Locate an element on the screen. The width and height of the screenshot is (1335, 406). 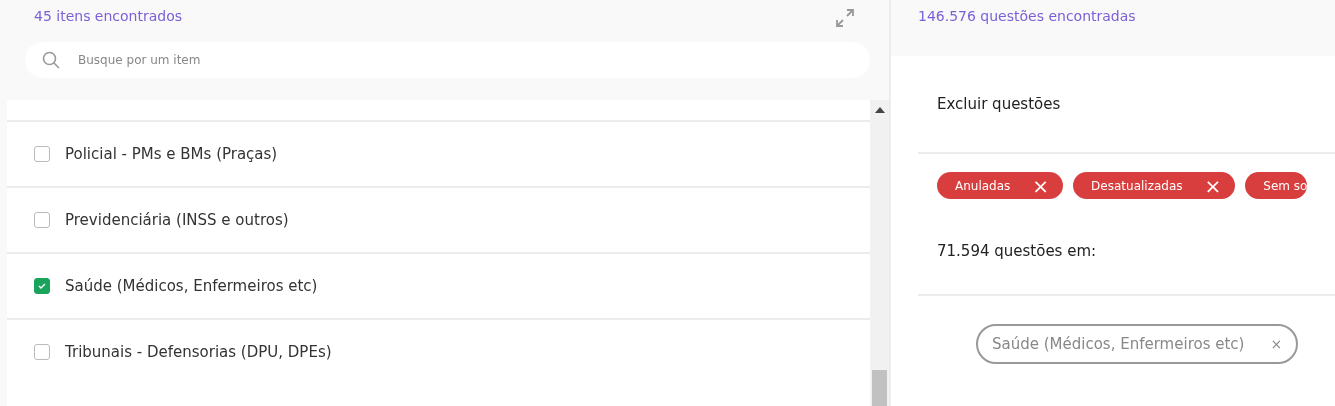
filter-chip: Sem so is located at coordinates (1276, 185).